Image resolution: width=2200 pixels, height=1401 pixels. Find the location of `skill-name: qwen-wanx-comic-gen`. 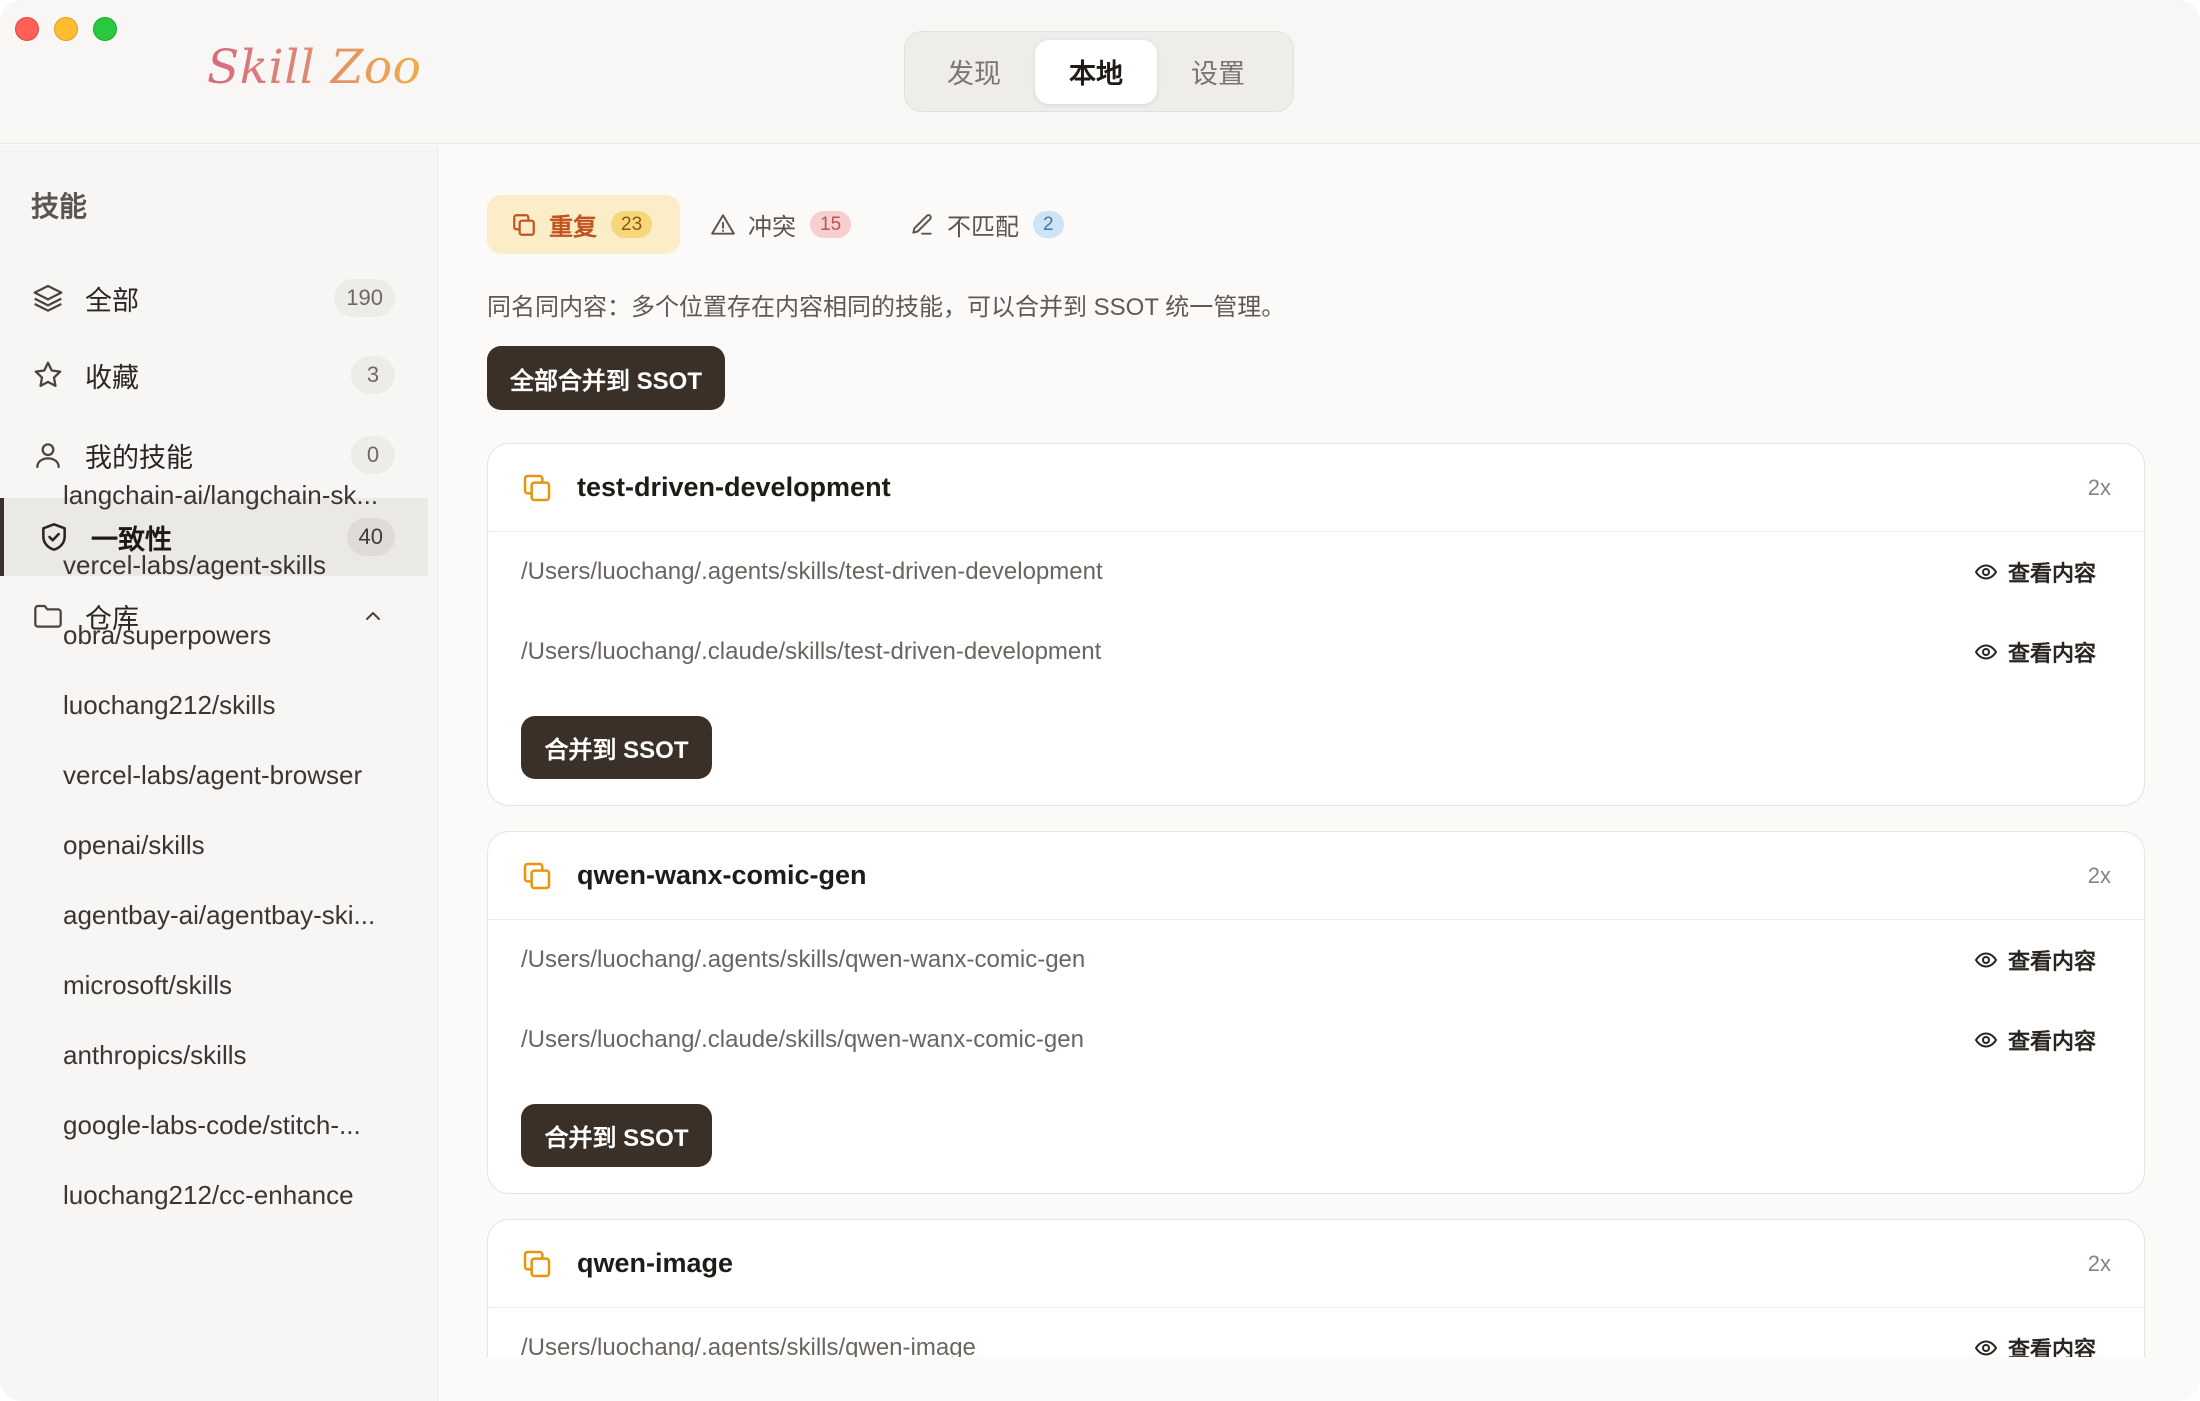

skill-name: qwen-wanx-comic-gen is located at coordinates (722, 875).